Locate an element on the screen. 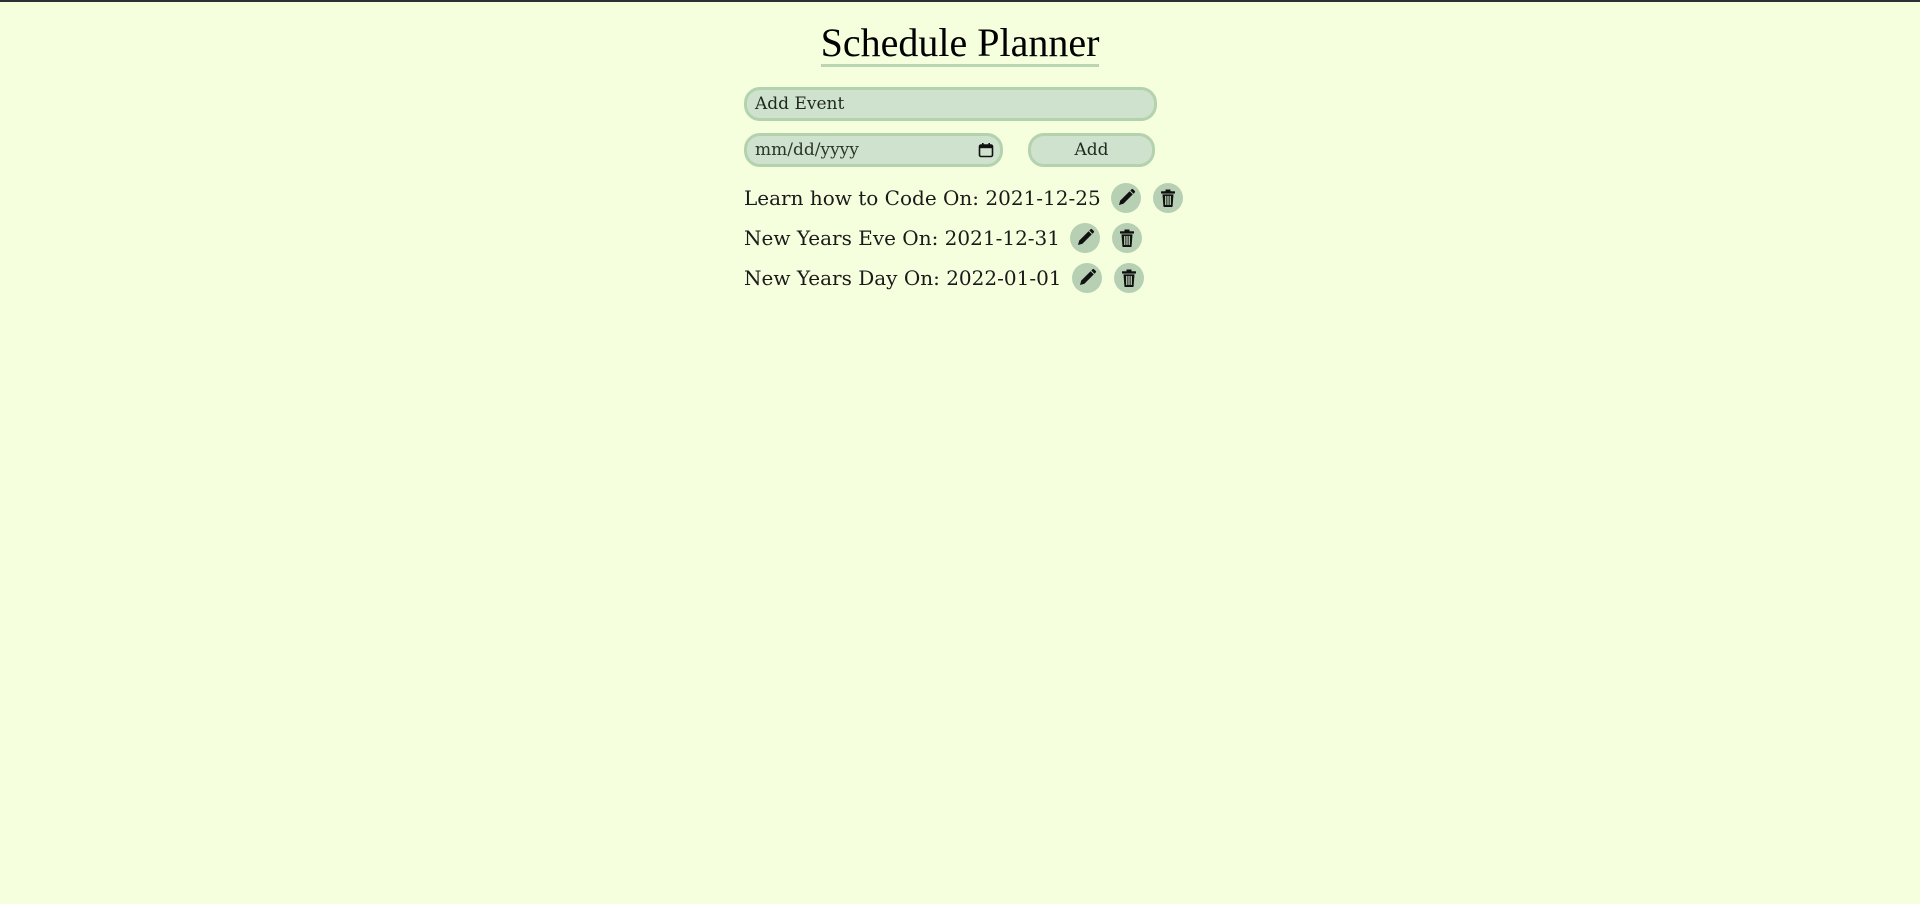 The image size is (1920, 904). event-item: New Years Day On: 2022-01-01 is located at coordinates (969, 278).